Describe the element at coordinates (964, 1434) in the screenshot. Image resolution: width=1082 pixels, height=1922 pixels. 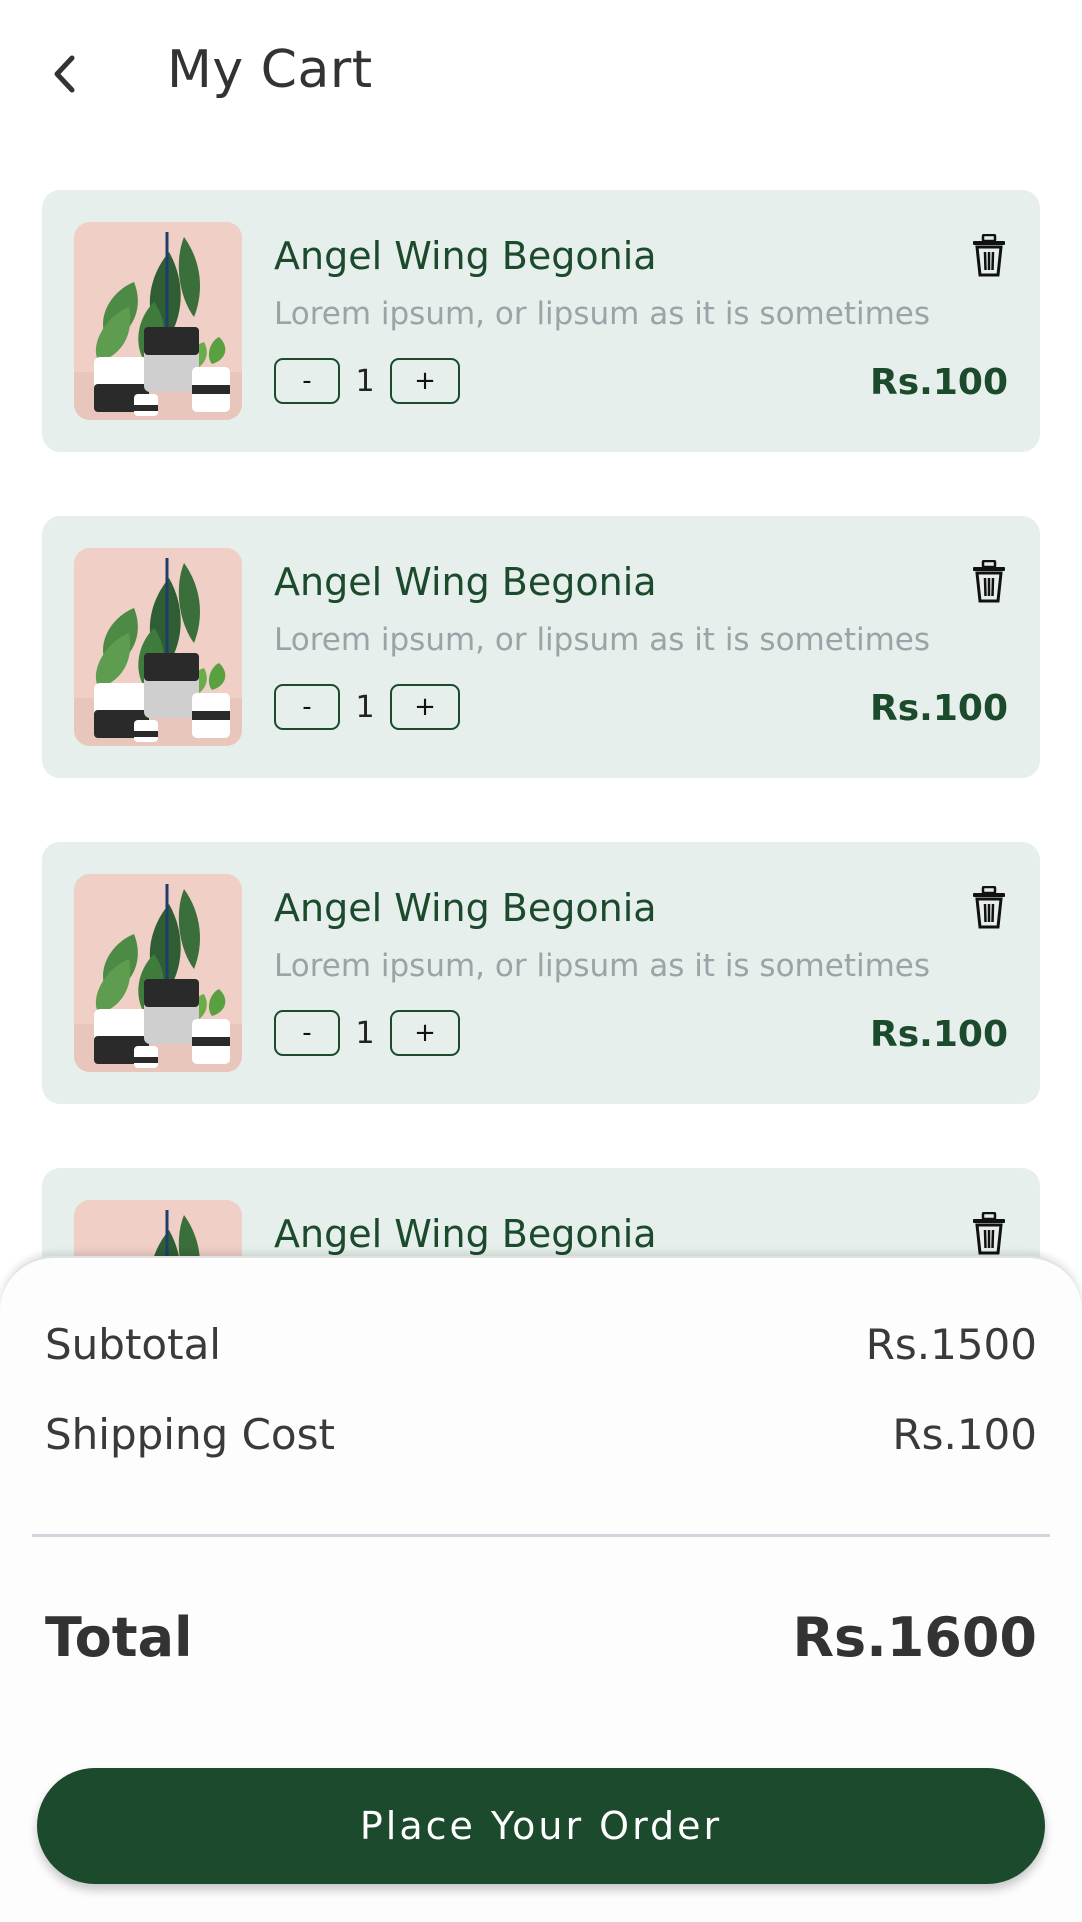
I see `shipping-value: Rs.100` at that location.